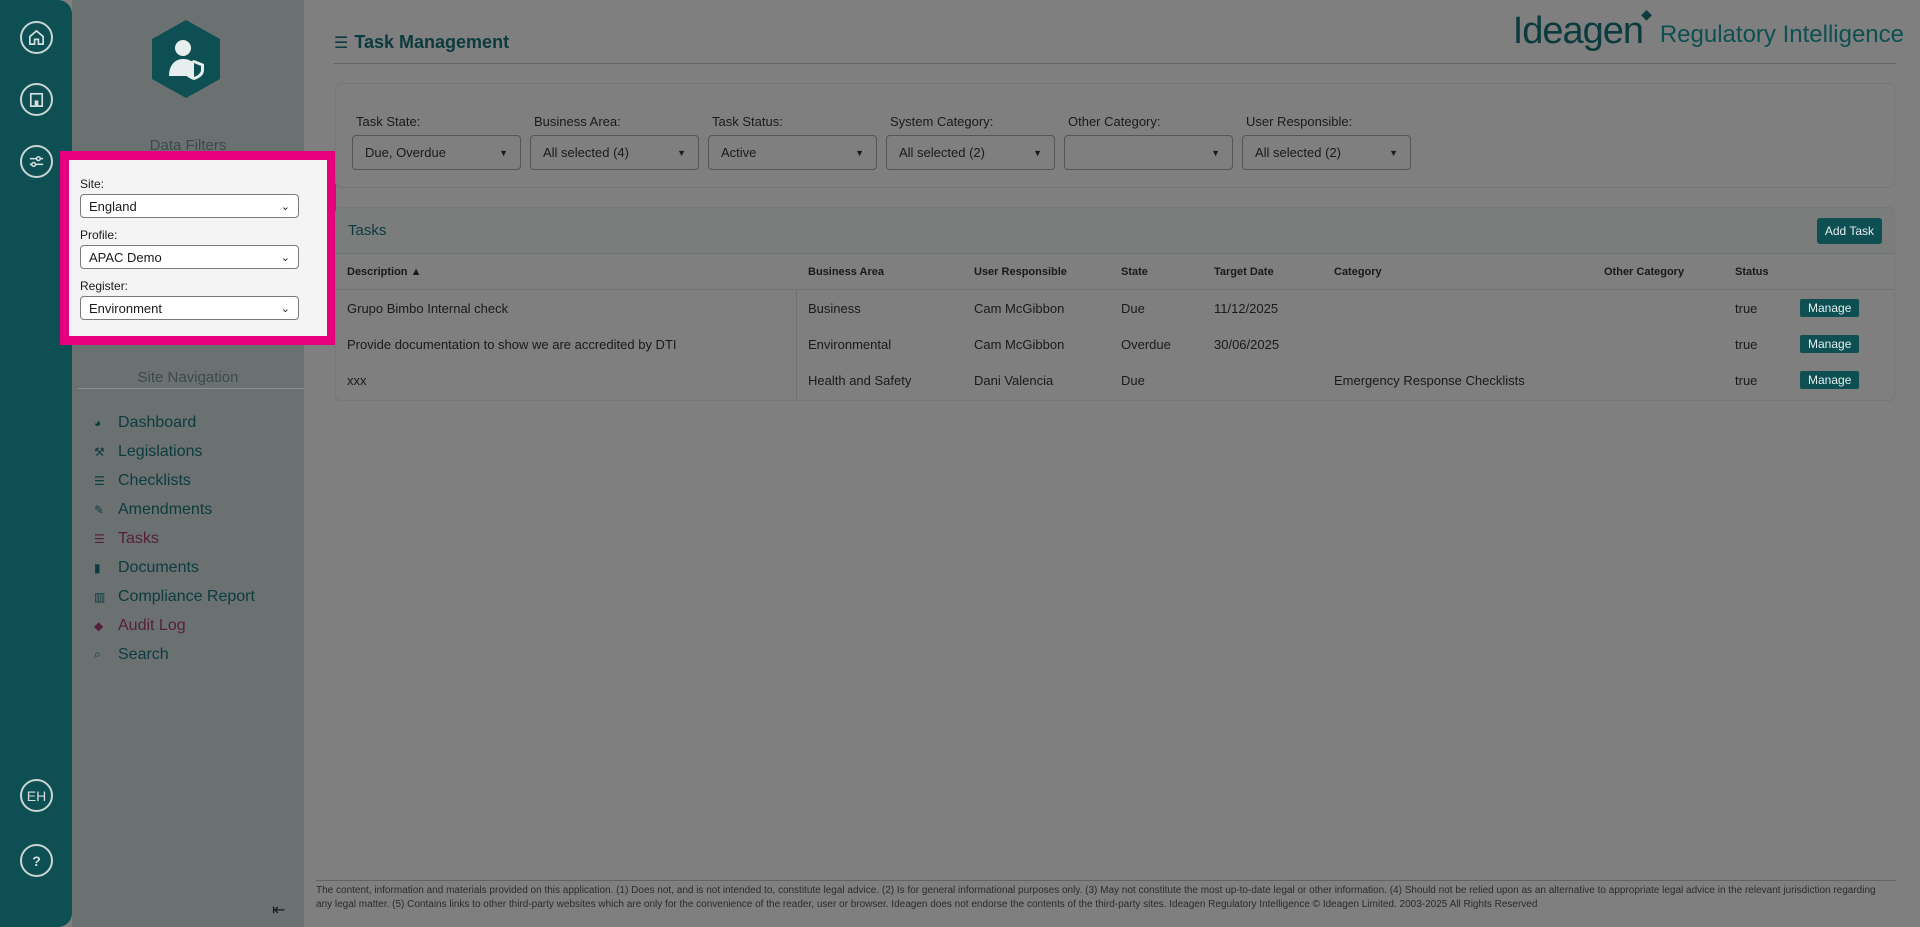 Image resolution: width=1920 pixels, height=927 pixels. I want to click on edit-icon: ✎, so click(99, 509).